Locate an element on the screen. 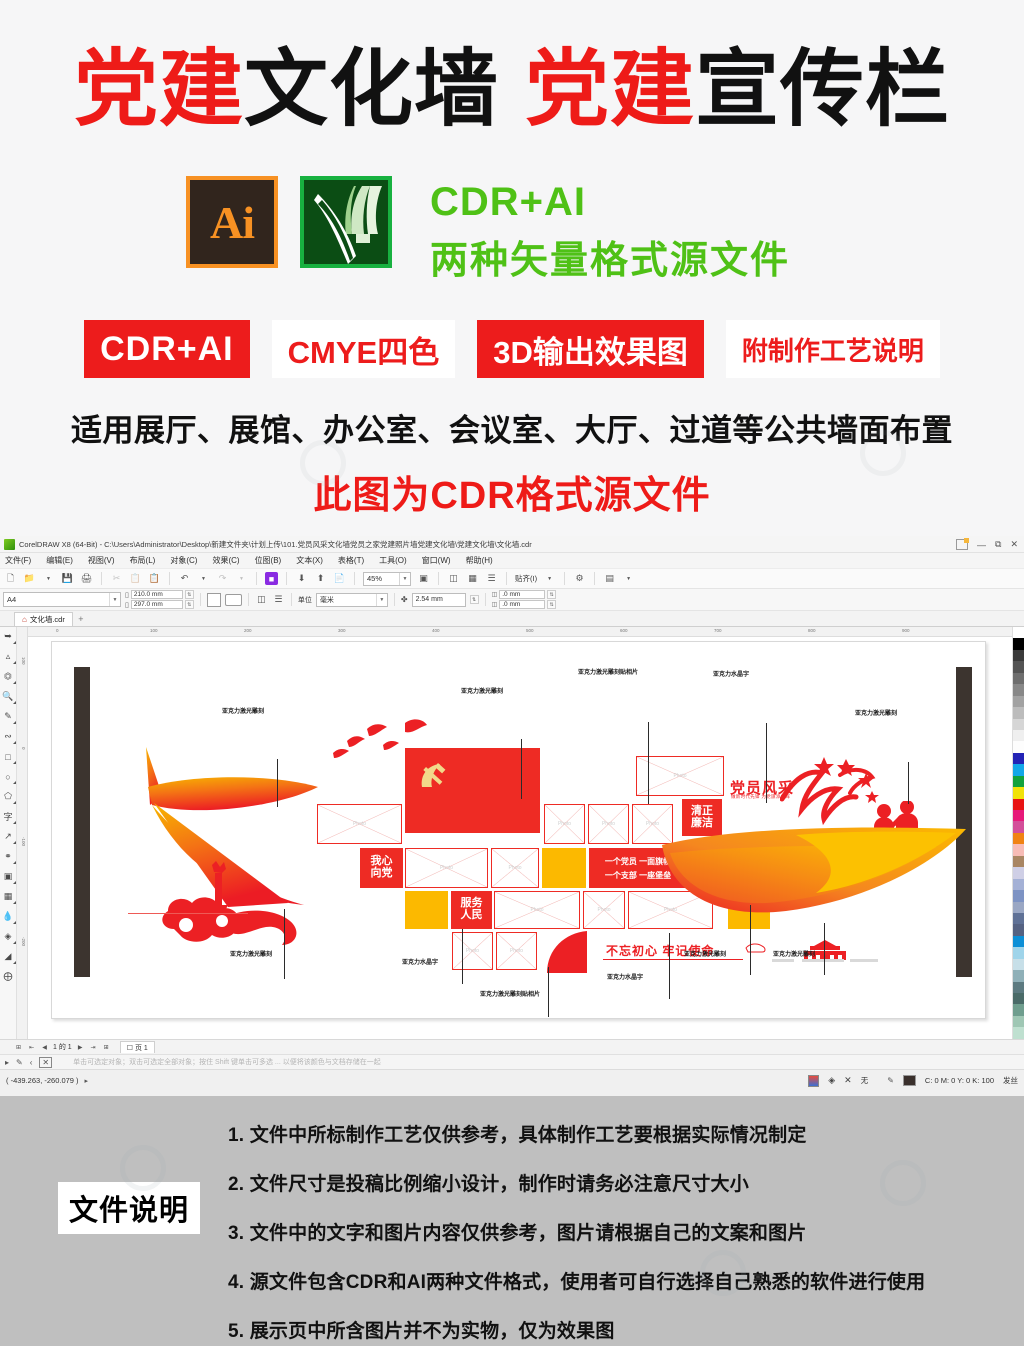  import-icon: ⬇ is located at coordinates (301, 578).